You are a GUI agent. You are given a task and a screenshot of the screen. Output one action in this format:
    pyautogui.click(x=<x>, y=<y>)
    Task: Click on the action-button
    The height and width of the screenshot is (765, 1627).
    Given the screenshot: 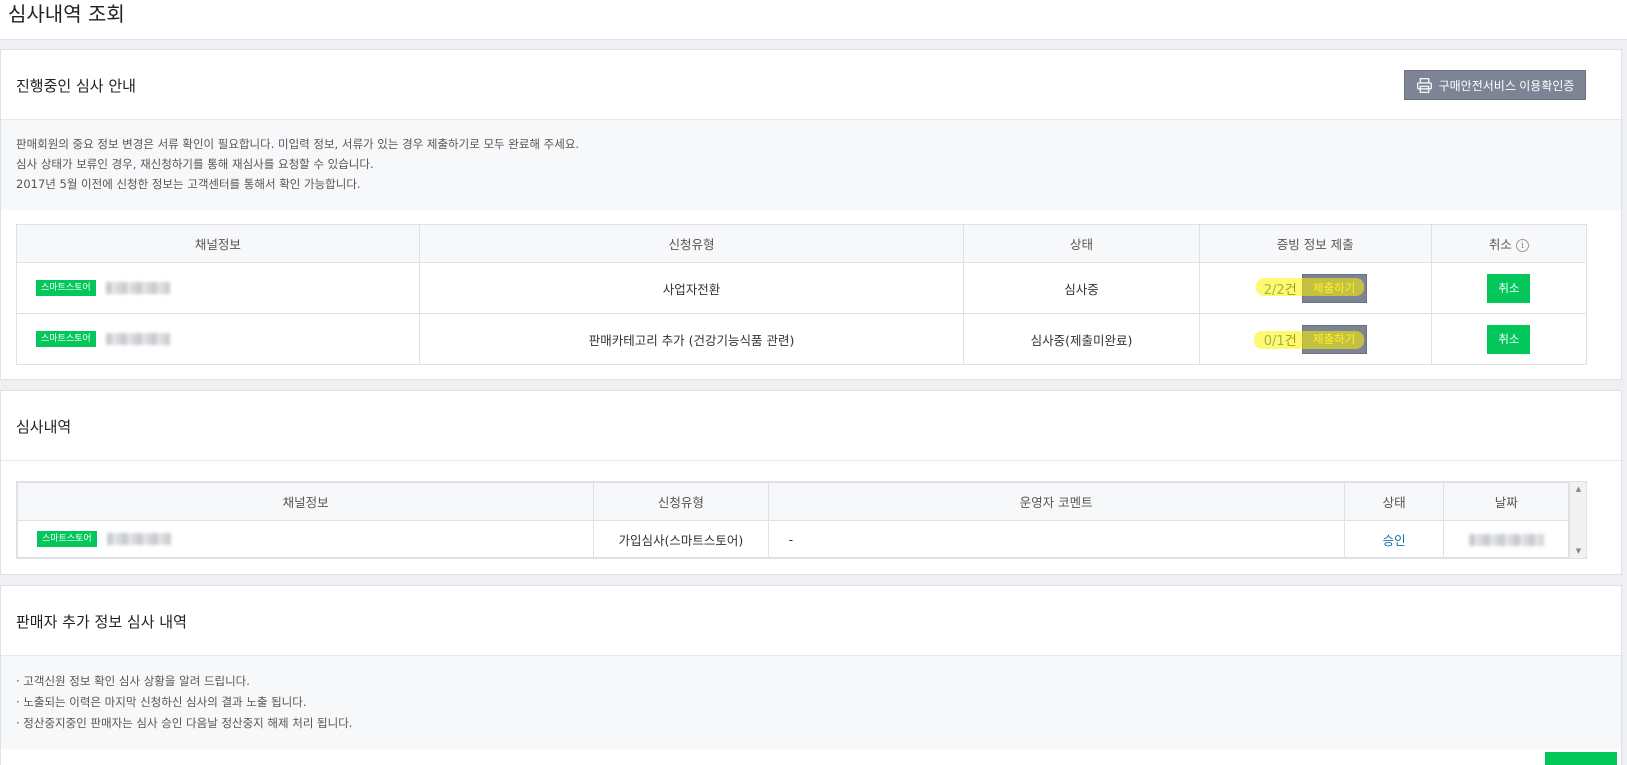 What is the action you would take?
    pyautogui.click(x=1581, y=758)
    